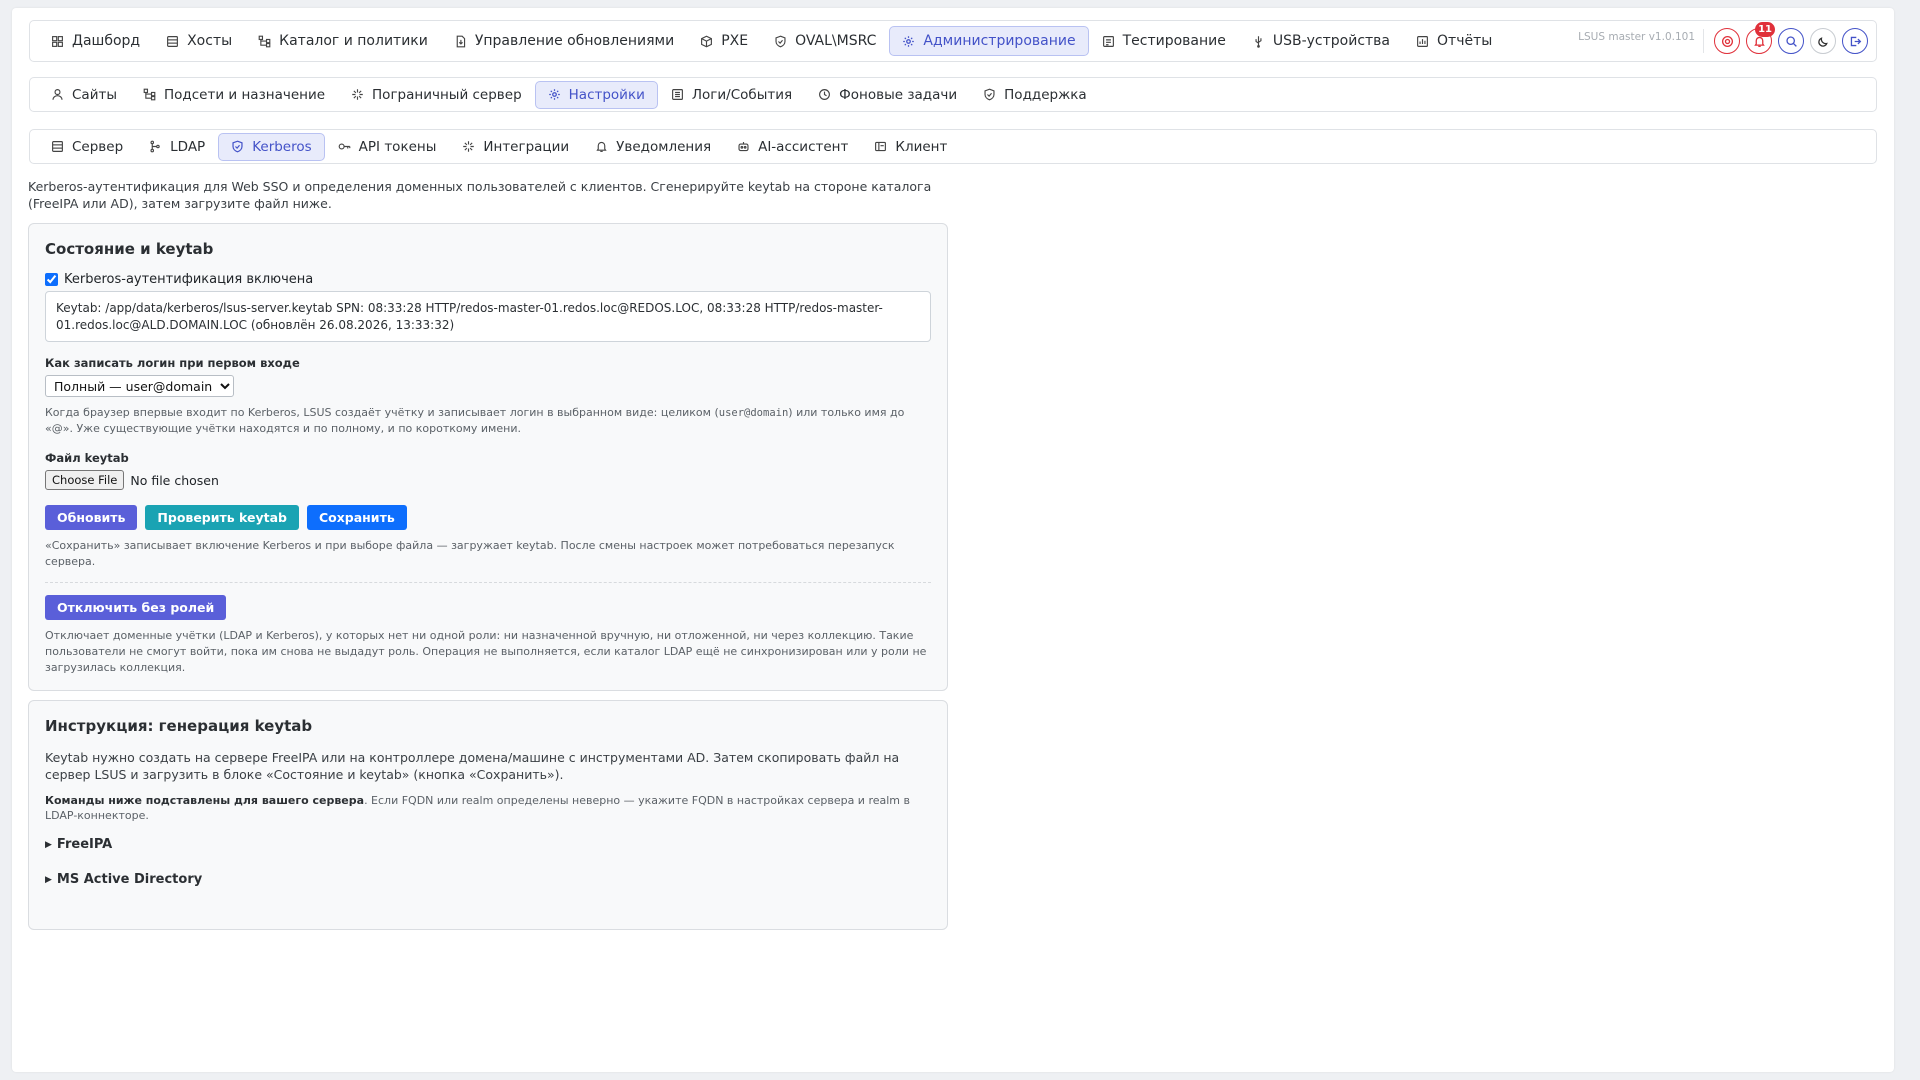 This screenshot has width=1920, height=1080. Describe the element at coordinates (94, 94) in the screenshot. I see `admin-tab-label: Сайты` at that location.